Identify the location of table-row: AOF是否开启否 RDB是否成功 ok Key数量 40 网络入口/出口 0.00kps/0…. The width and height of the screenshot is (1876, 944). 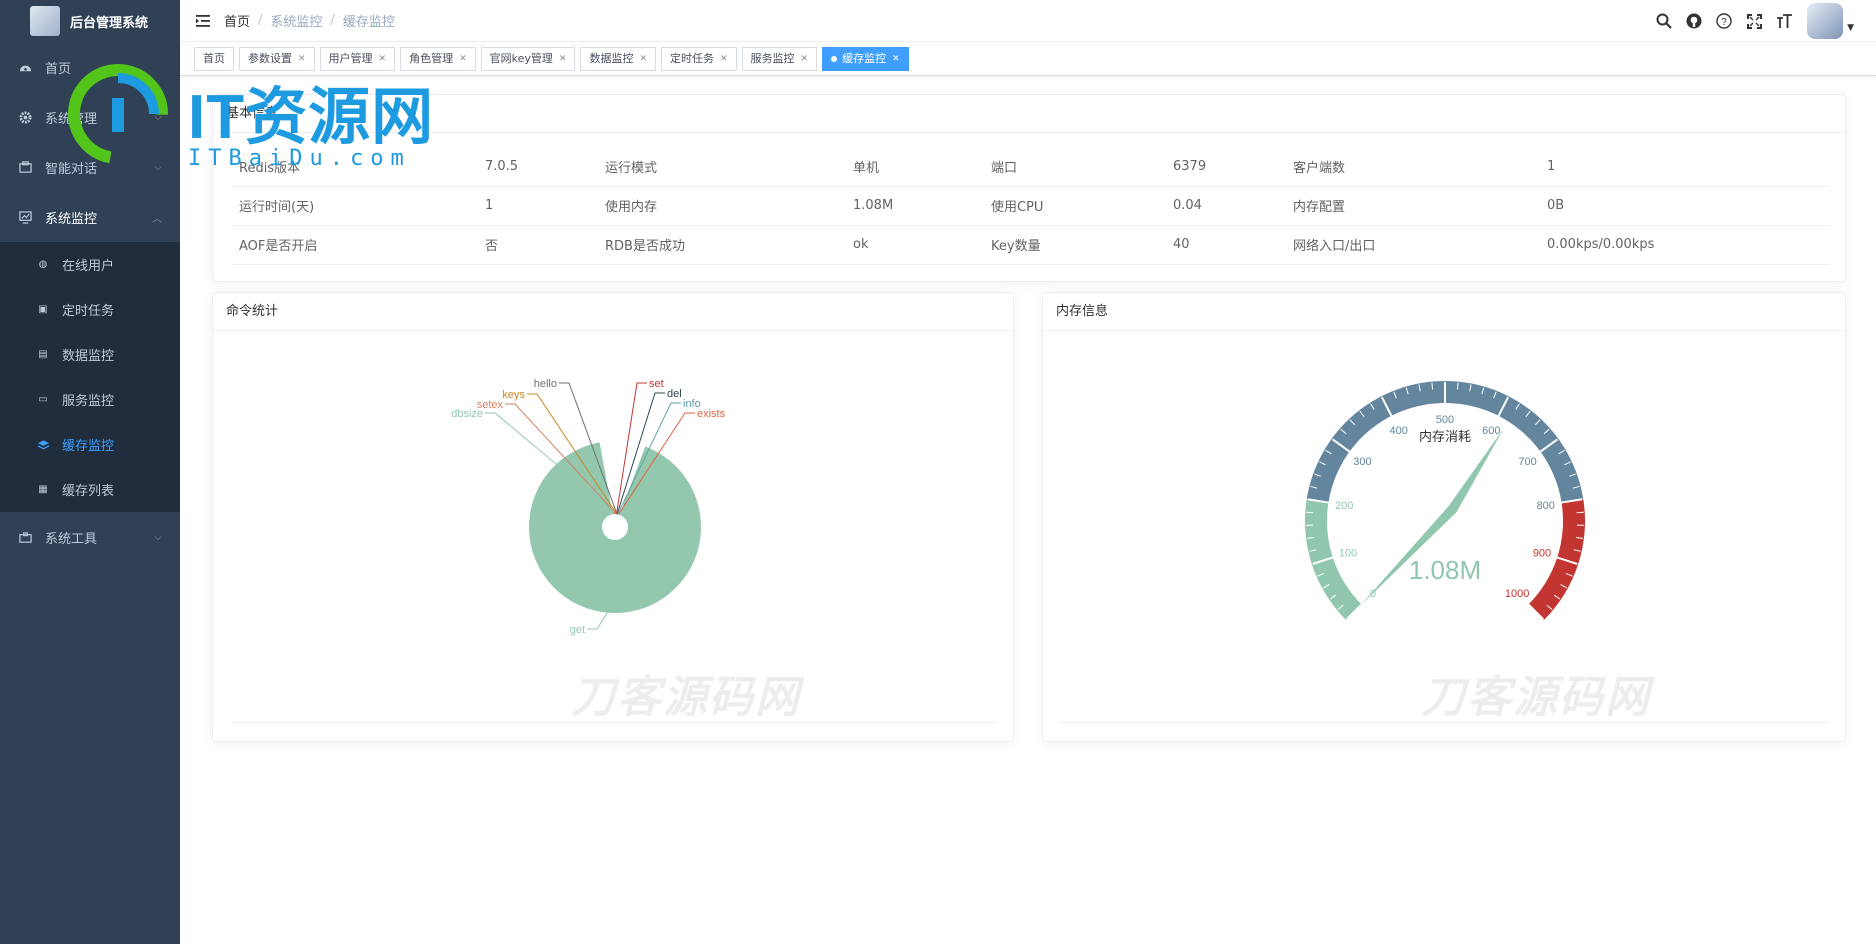
(1030, 245).